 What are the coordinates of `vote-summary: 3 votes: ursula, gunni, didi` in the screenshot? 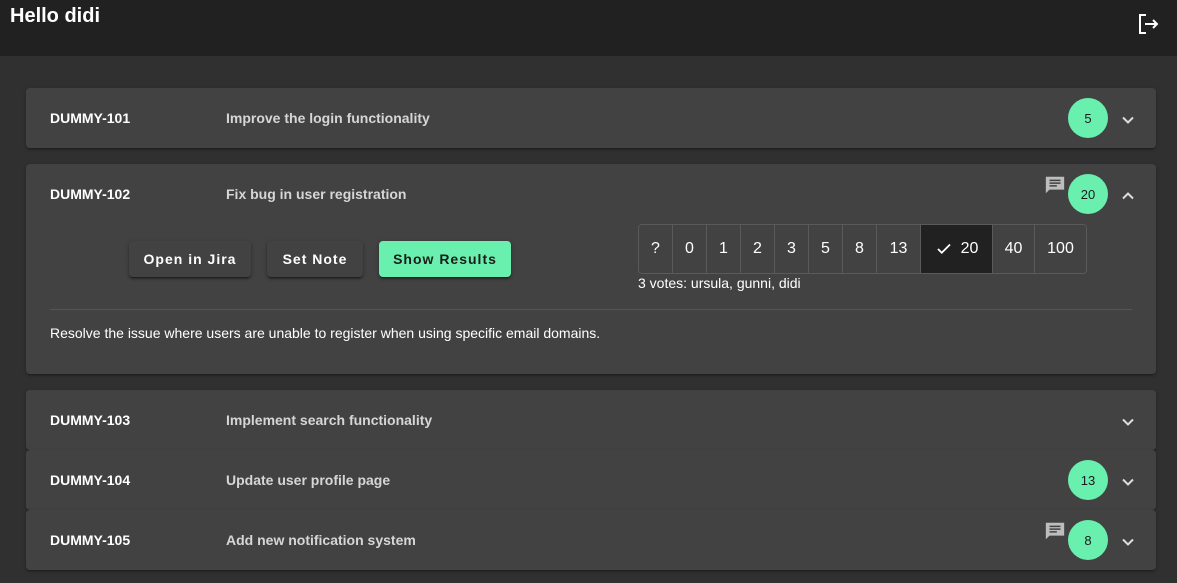 It's located at (719, 283).